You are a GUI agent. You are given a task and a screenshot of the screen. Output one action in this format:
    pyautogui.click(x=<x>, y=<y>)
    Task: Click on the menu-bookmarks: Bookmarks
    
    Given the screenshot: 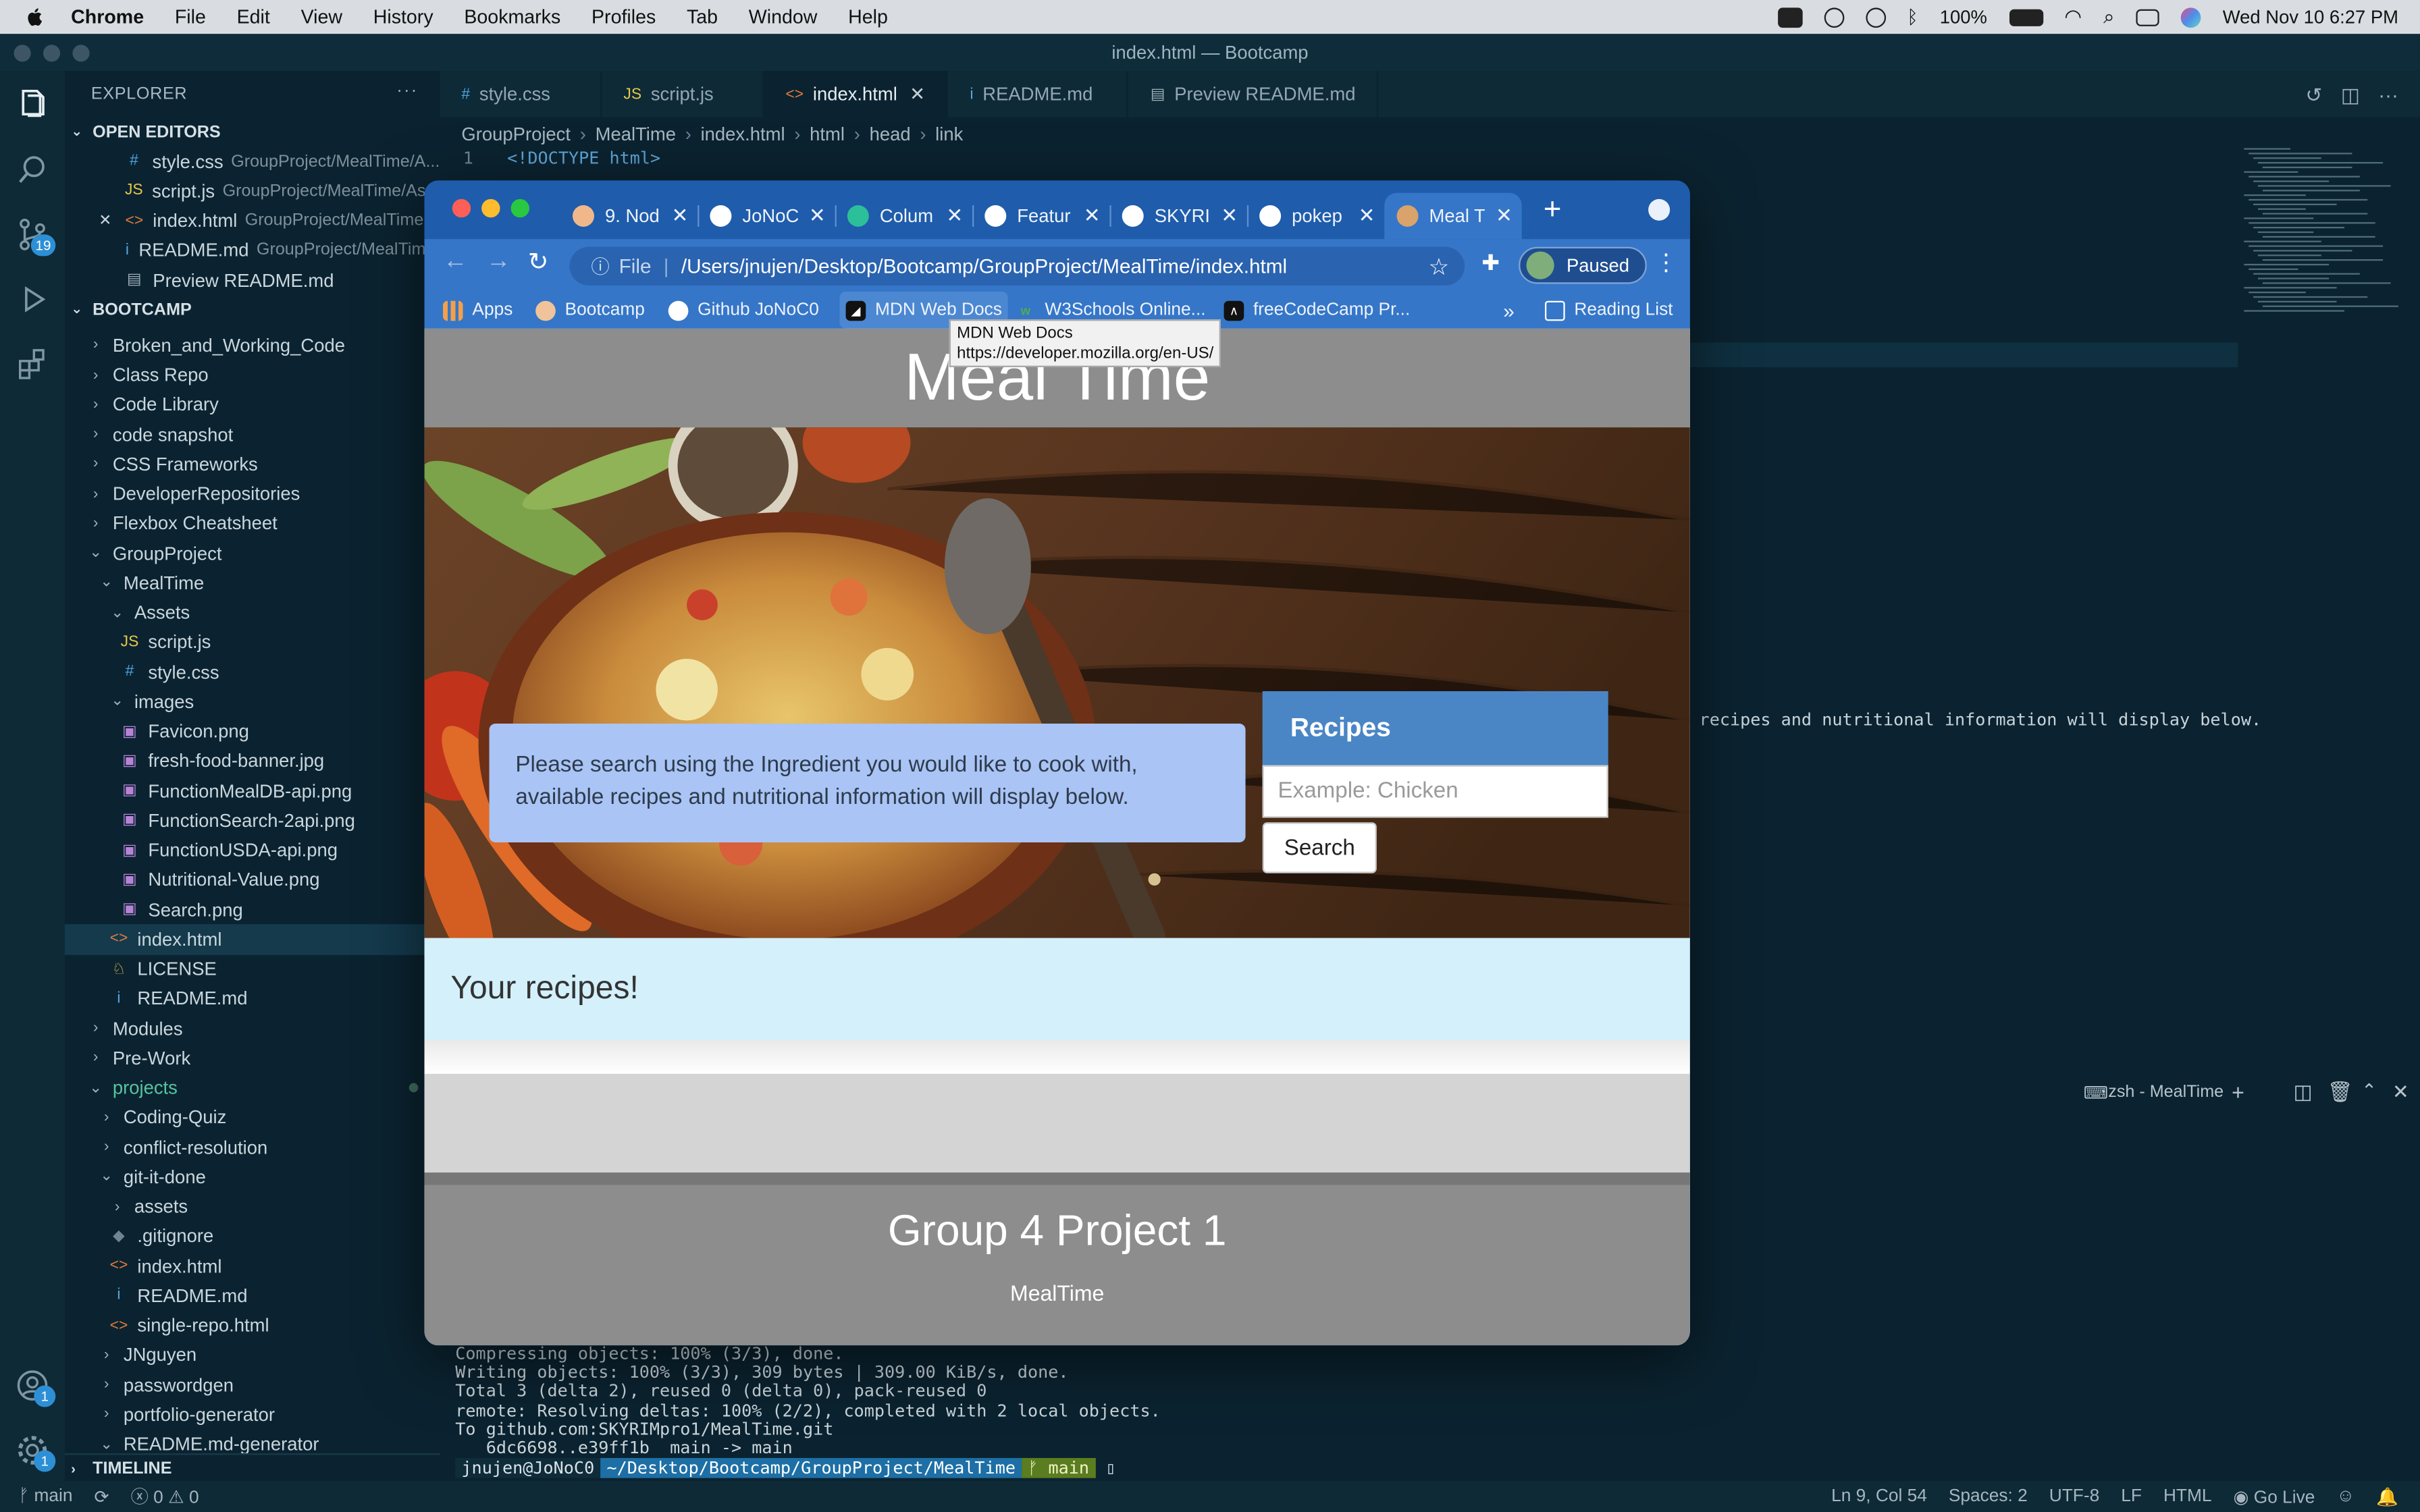 What is the action you would take?
    pyautogui.click(x=512, y=17)
    